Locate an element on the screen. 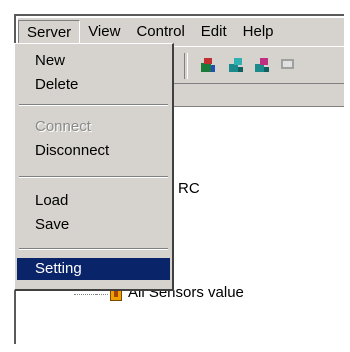 The width and height of the screenshot is (350, 352). menu-item-disconnect: Disconnect is located at coordinates (93, 151).